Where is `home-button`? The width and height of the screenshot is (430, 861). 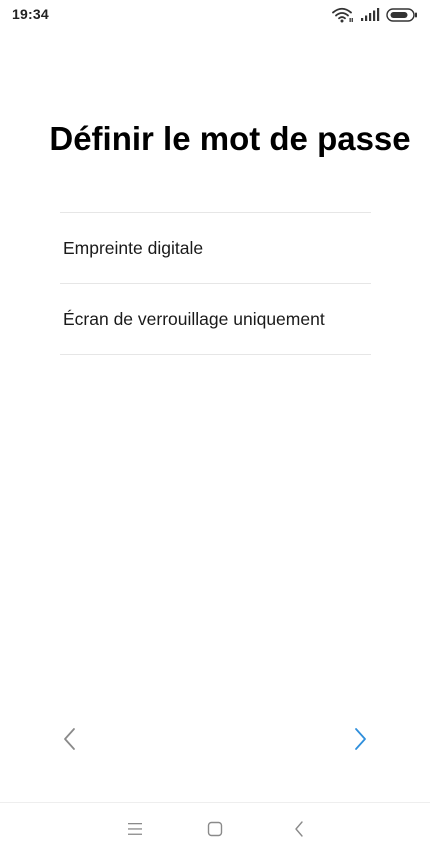
home-button is located at coordinates (215, 831).